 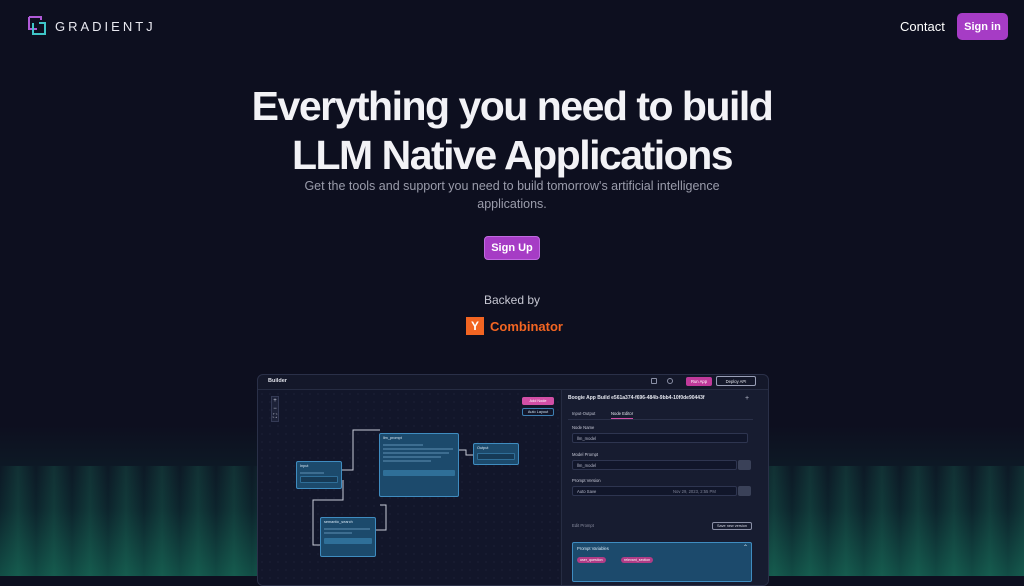 I want to click on tab-node-editor: Node Editor, so click(x=622, y=415).